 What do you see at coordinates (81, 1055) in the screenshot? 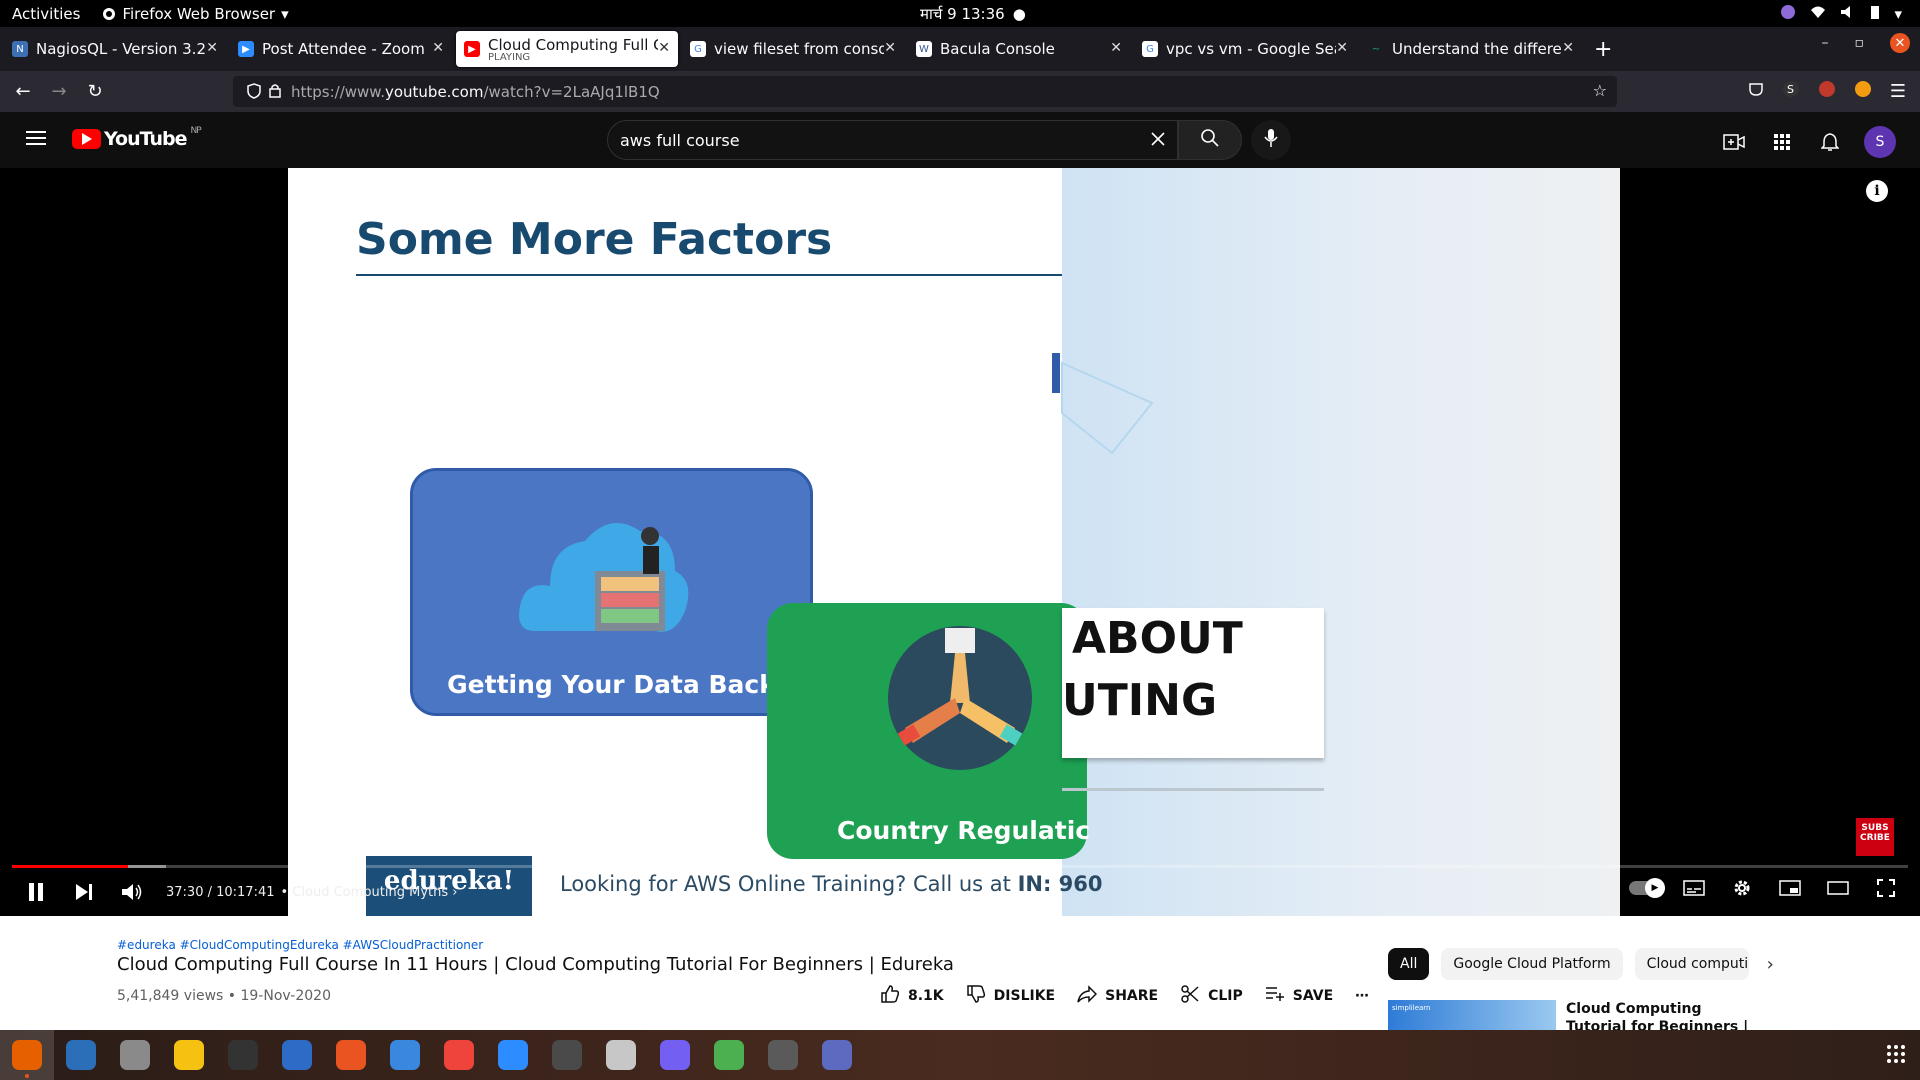
I see `dock-app-thunderbird` at bounding box center [81, 1055].